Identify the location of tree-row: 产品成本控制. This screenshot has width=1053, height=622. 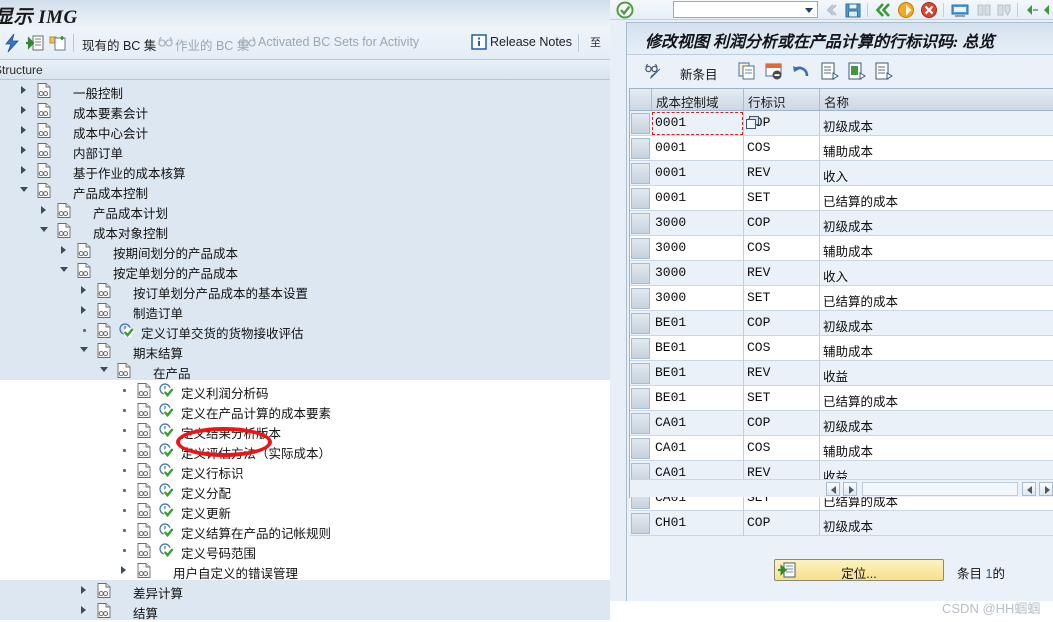
(305, 190).